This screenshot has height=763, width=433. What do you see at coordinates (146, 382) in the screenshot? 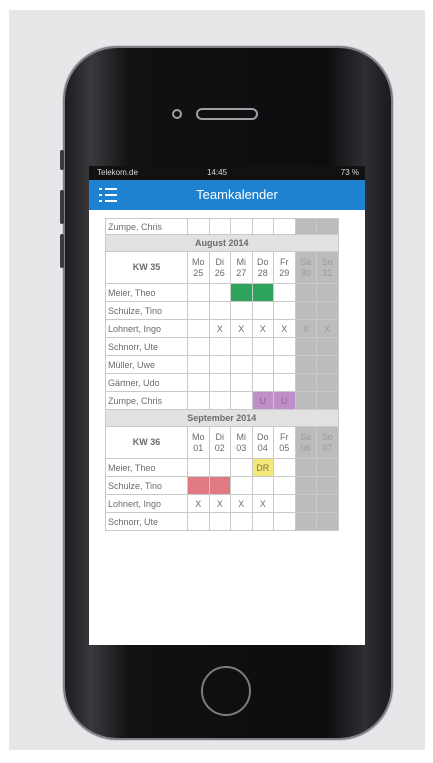
I see `employee-name: Gärtner, Udo` at bounding box center [146, 382].